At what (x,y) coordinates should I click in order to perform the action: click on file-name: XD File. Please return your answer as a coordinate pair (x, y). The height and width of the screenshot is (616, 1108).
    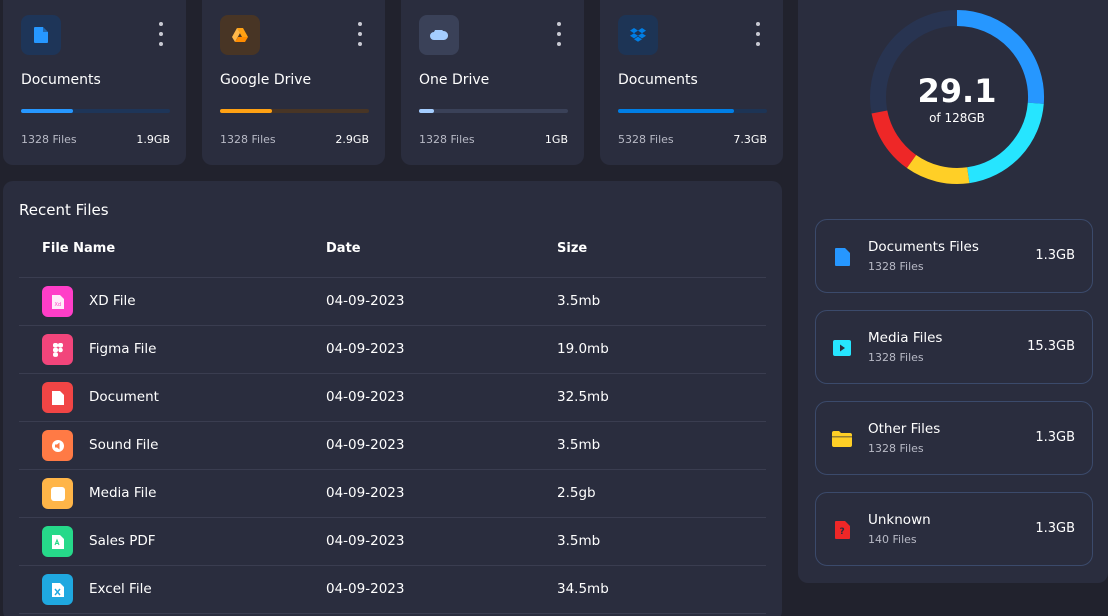
    Looking at the image, I should click on (112, 301).